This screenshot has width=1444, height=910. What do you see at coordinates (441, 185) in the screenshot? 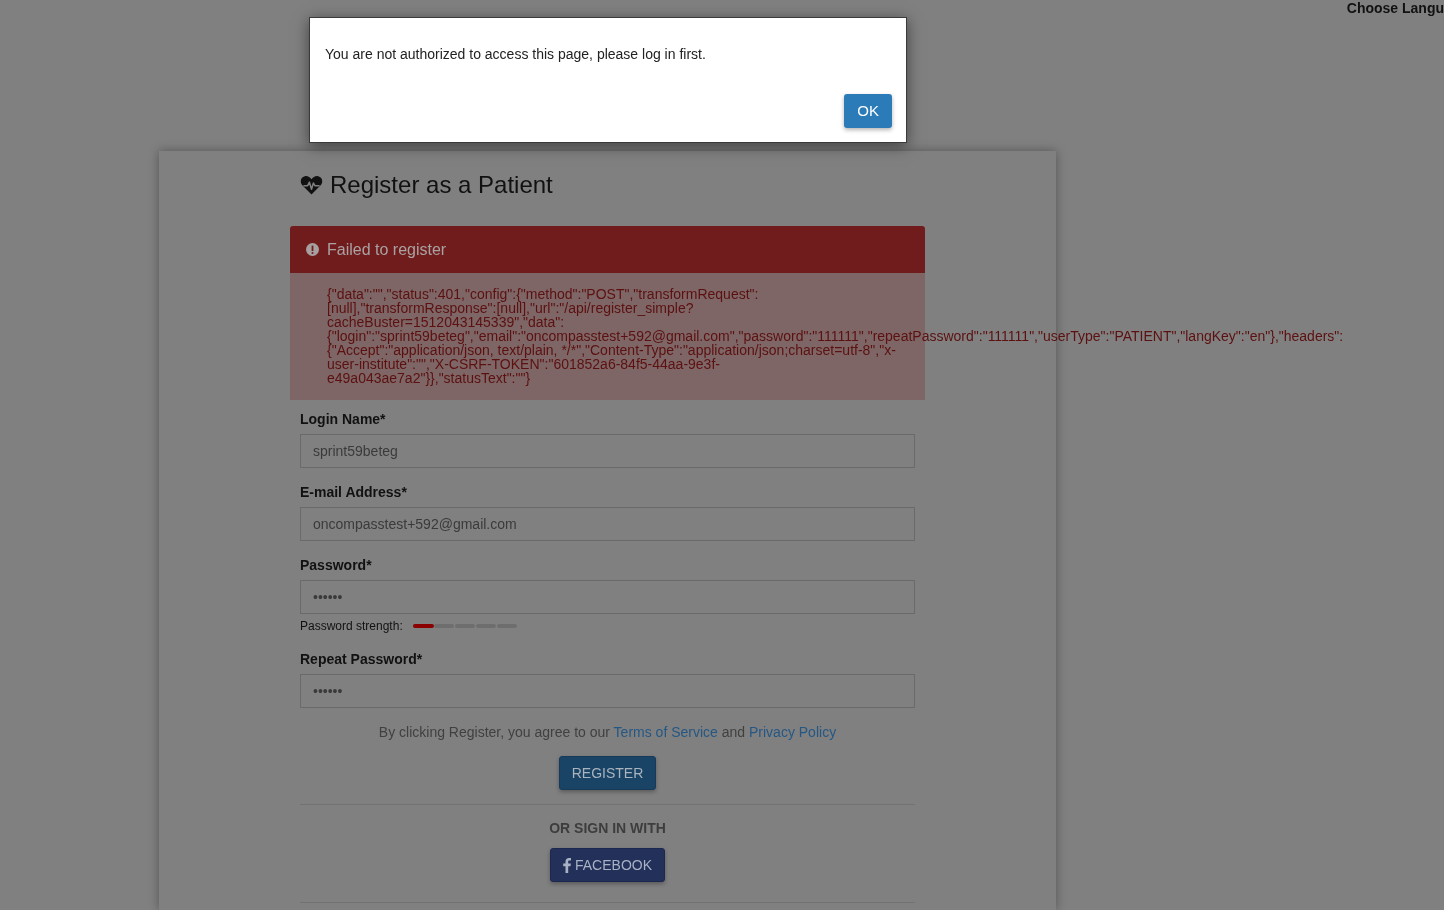
I see `page-title: Register as a Patient` at bounding box center [441, 185].